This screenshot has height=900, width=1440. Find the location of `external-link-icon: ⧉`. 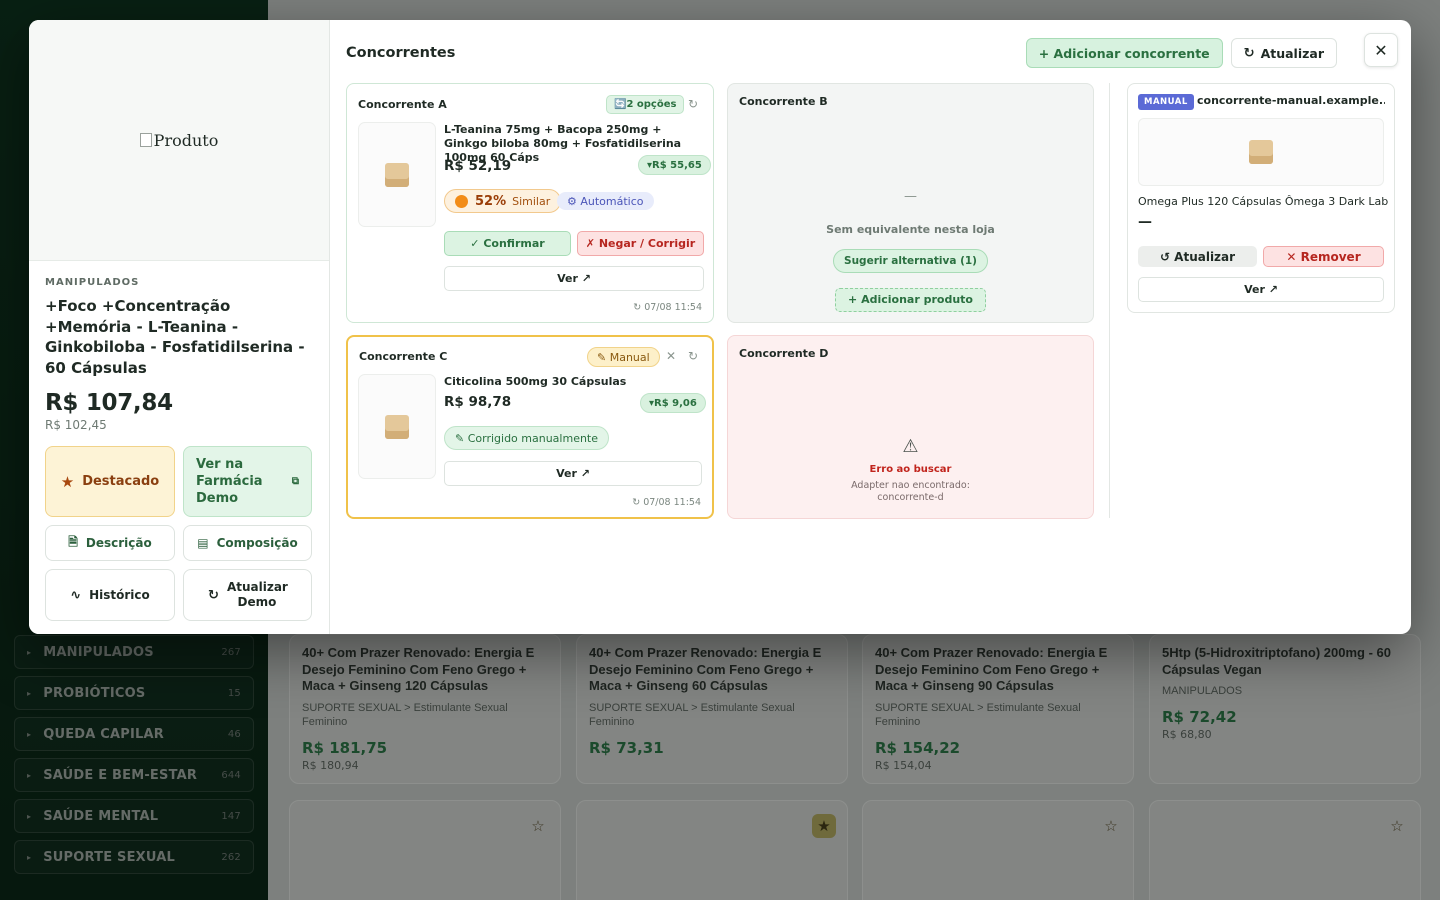

external-link-icon: ⧉ is located at coordinates (295, 481).